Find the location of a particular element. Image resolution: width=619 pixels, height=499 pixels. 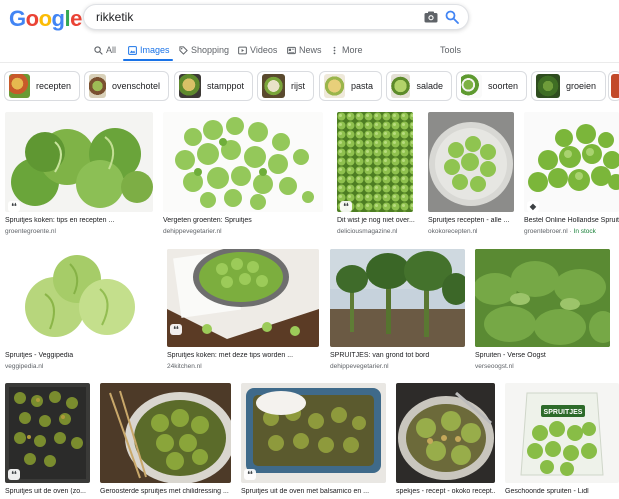

chip-salade: salade is located at coordinates (419, 86).